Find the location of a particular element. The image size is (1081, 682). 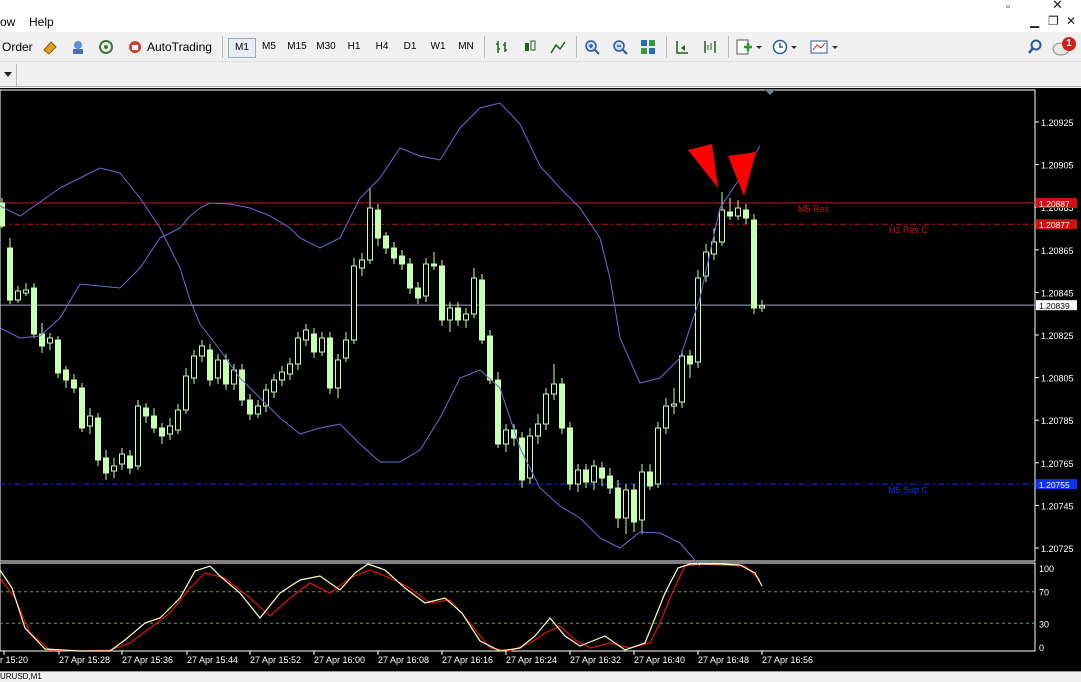

new-order-label: Order is located at coordinates (17, 47).